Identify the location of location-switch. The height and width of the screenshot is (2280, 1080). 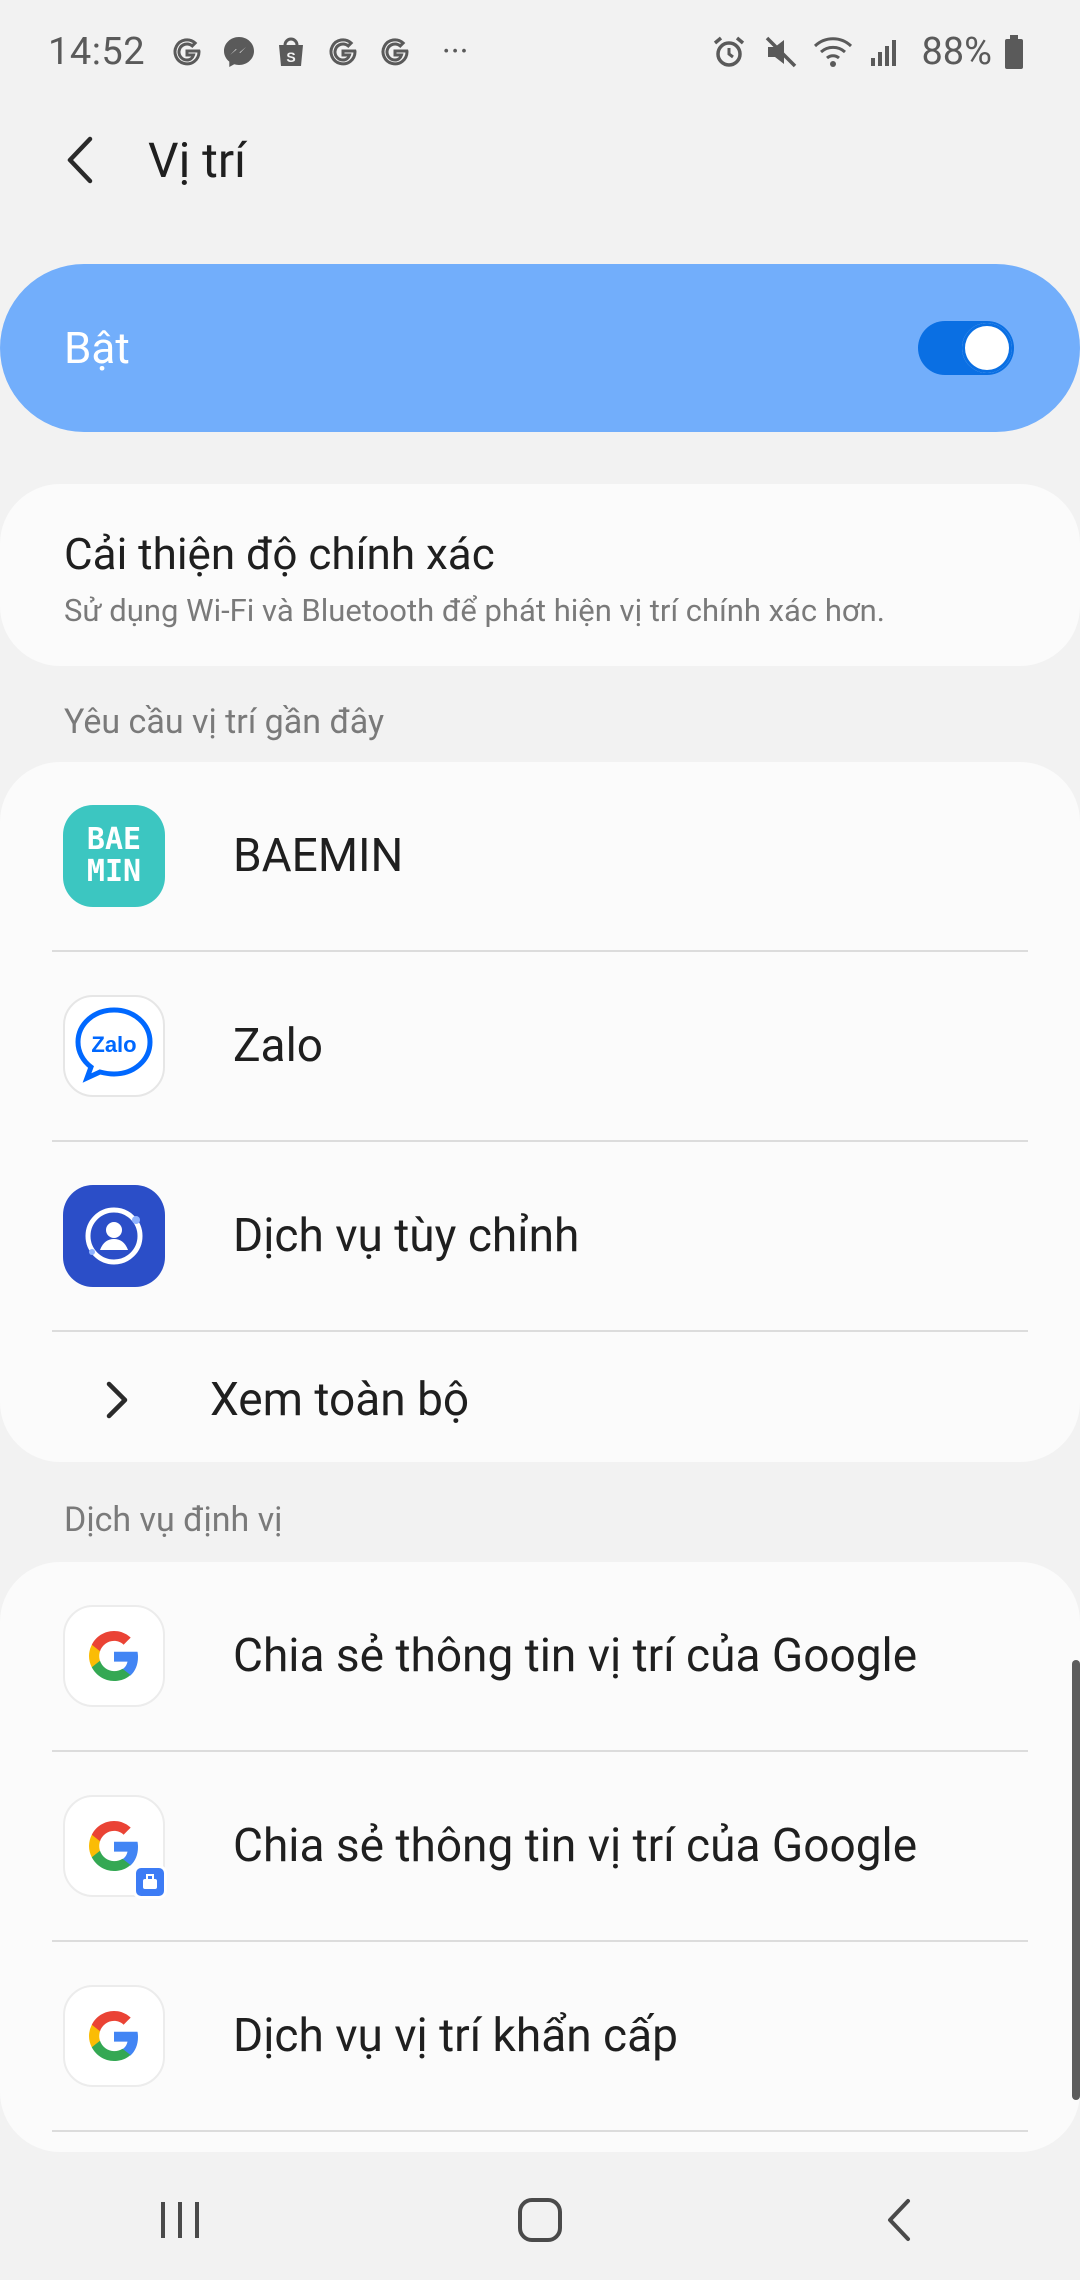
(966, 348).